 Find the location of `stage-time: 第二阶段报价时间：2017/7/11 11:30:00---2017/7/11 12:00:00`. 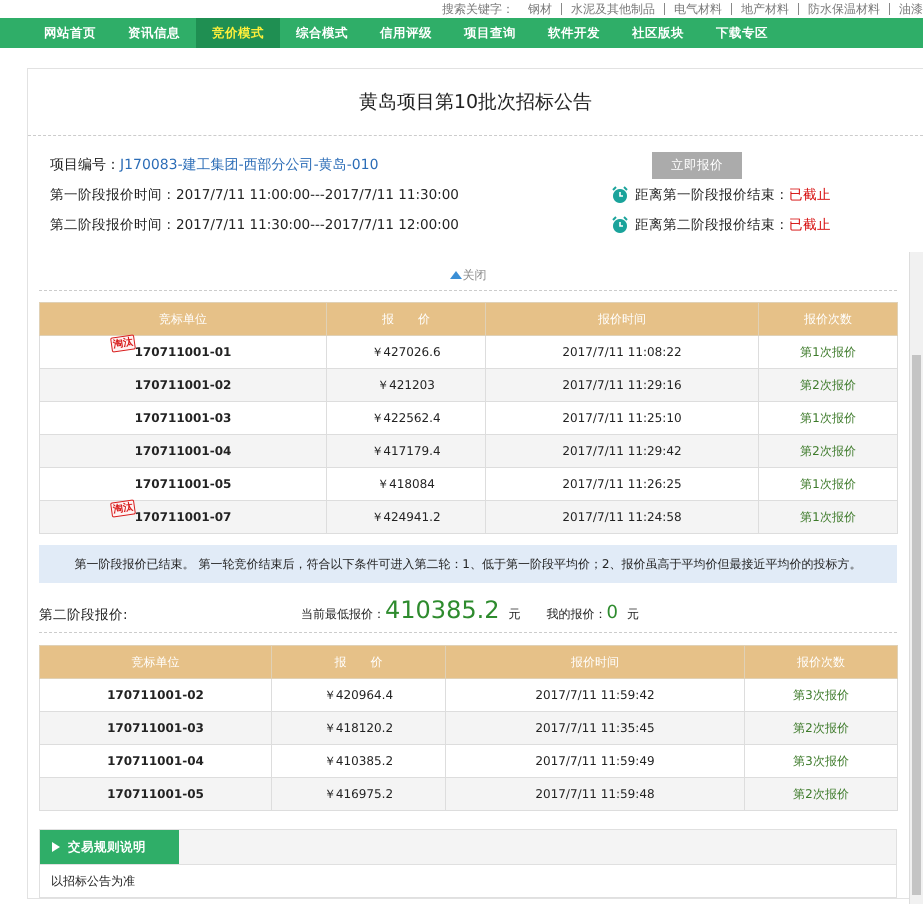

stage-time: 第二阶段报价时间：2017/7/11 11:30:00---2017/7/11 12:00:00 is located at coordinates (255, 225).